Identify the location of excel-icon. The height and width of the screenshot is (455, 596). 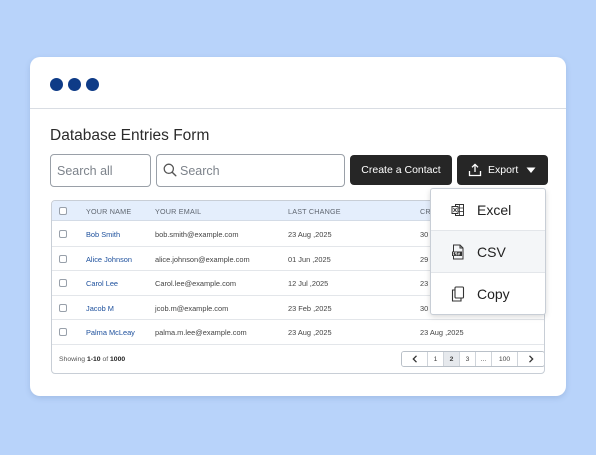
(458, 210).